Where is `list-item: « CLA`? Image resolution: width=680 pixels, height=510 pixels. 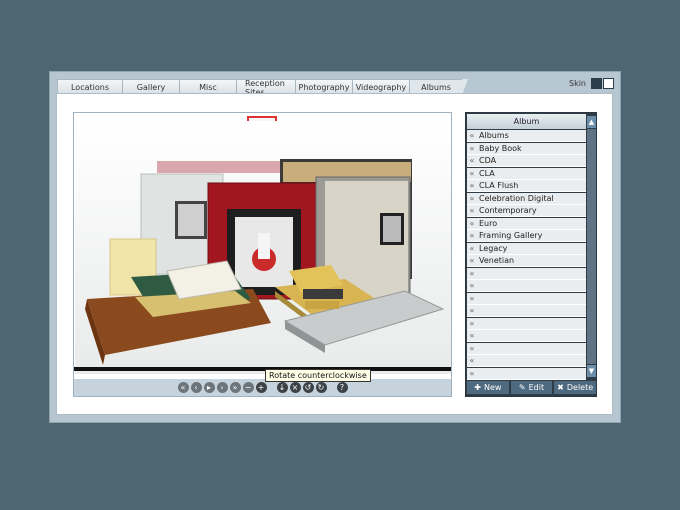
list-item: « CLA is located at coordinates (526, 173).